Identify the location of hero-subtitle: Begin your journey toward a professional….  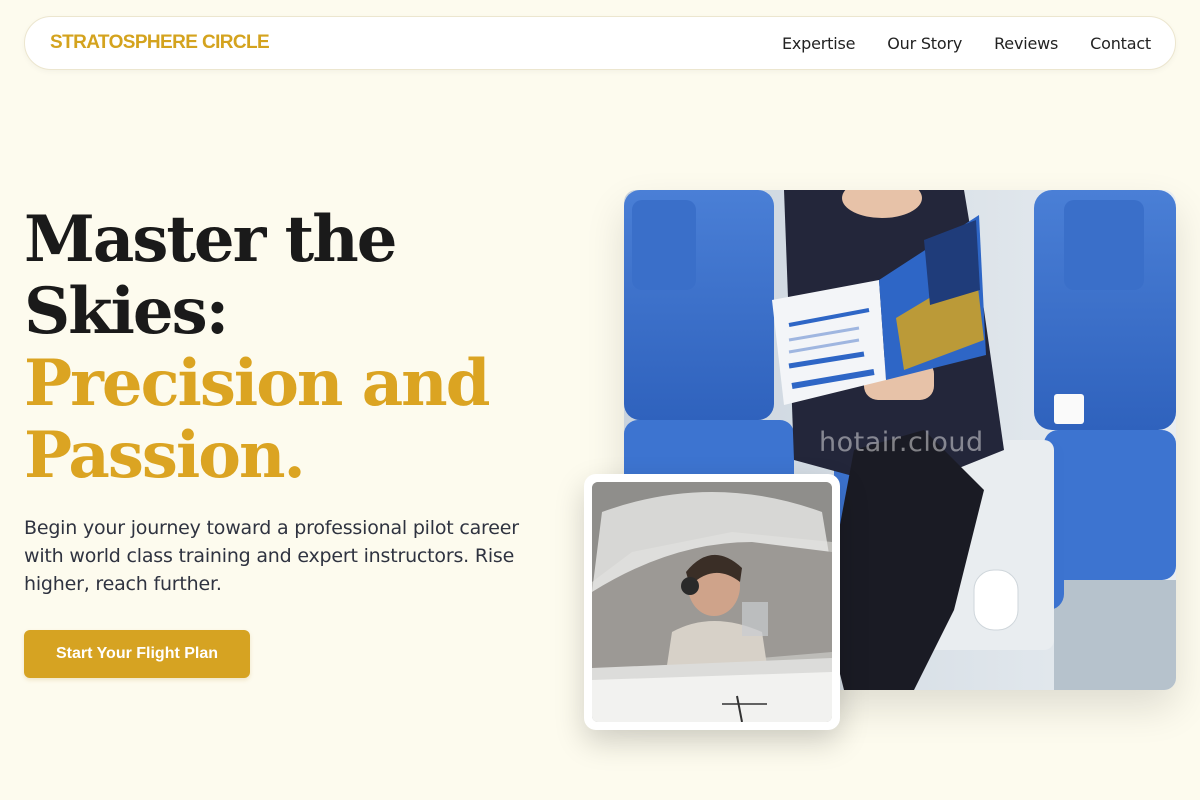
(271, 556).